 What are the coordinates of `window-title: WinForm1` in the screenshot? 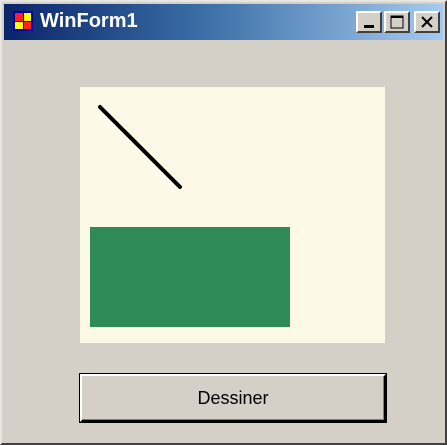 It's located at (89, 21).